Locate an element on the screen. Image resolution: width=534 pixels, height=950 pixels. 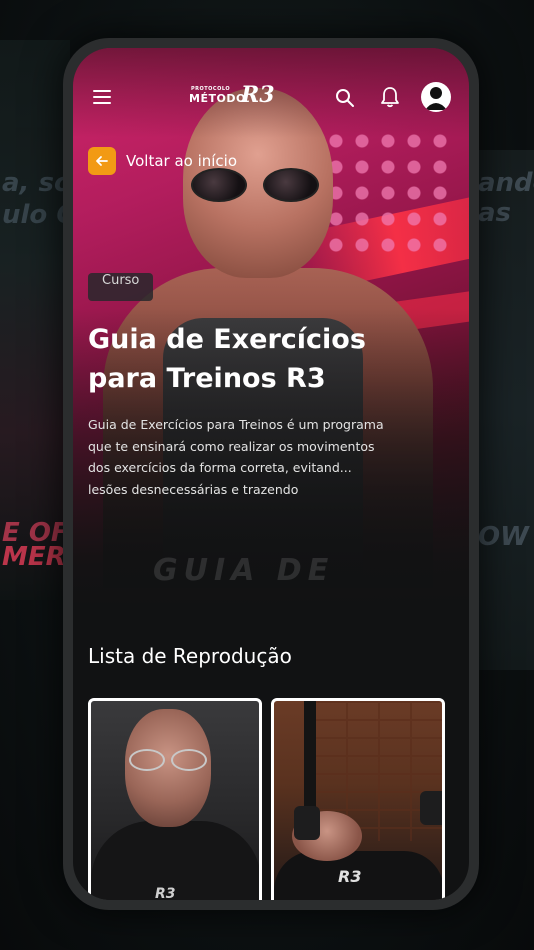
course-type-badge: Curso is located at coordinates (121, 287).